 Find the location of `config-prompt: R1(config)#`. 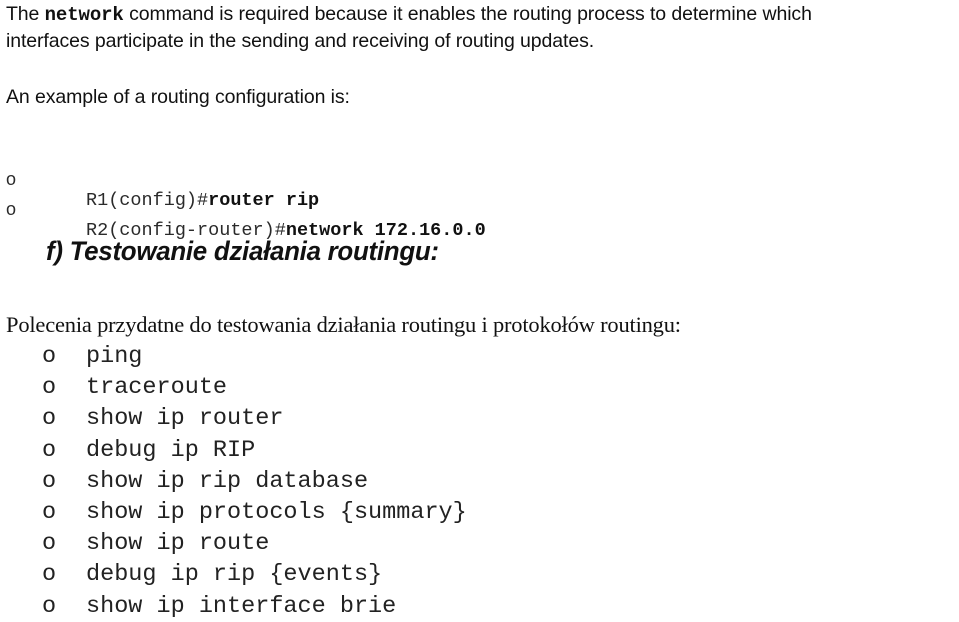

config-prompt: R1(config)# is located at coordinates (147, 200).